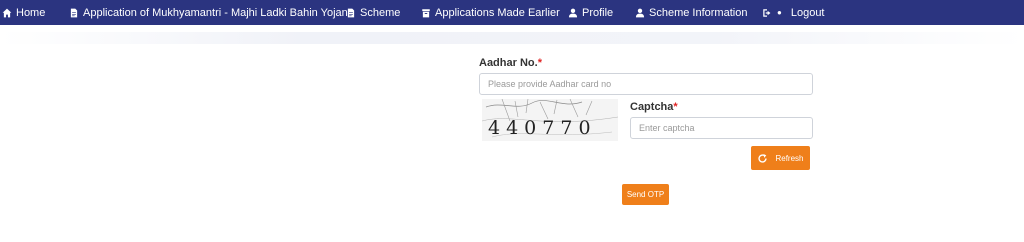  I want to click on send-otp-label: Send OTP, so click(645, 194).